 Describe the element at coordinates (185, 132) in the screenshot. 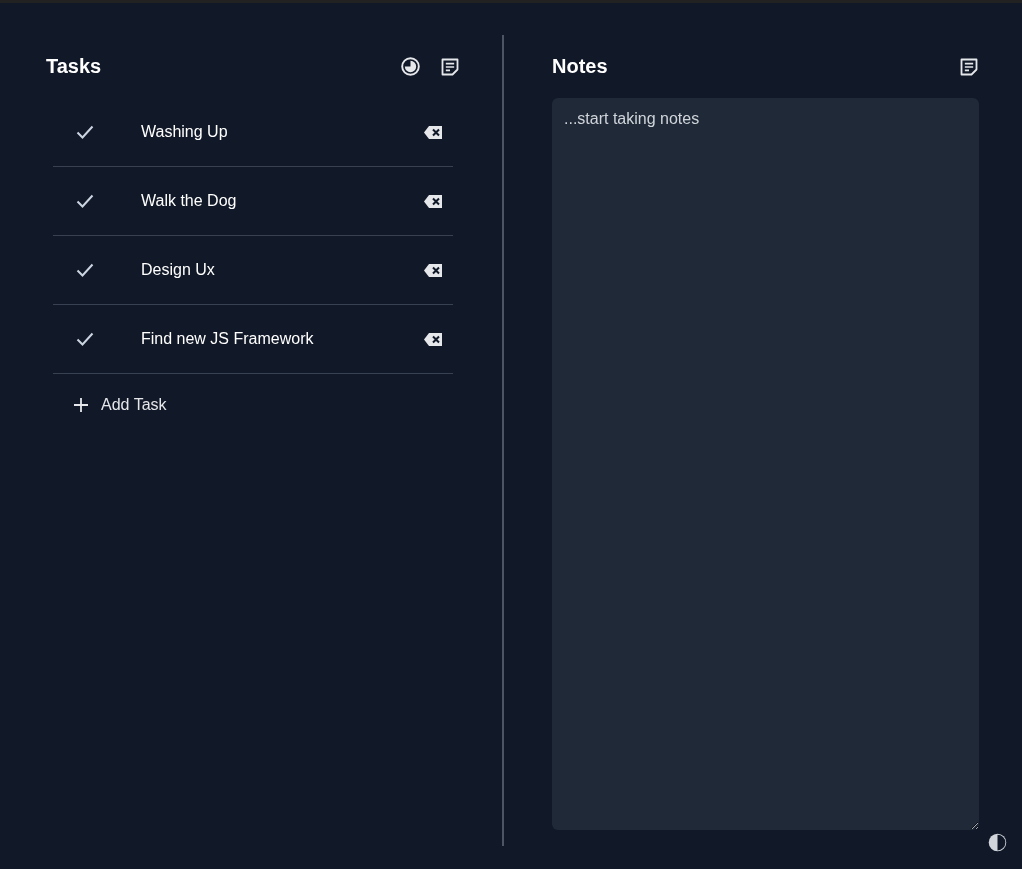

I see `task-label: Washing Up` at that location.